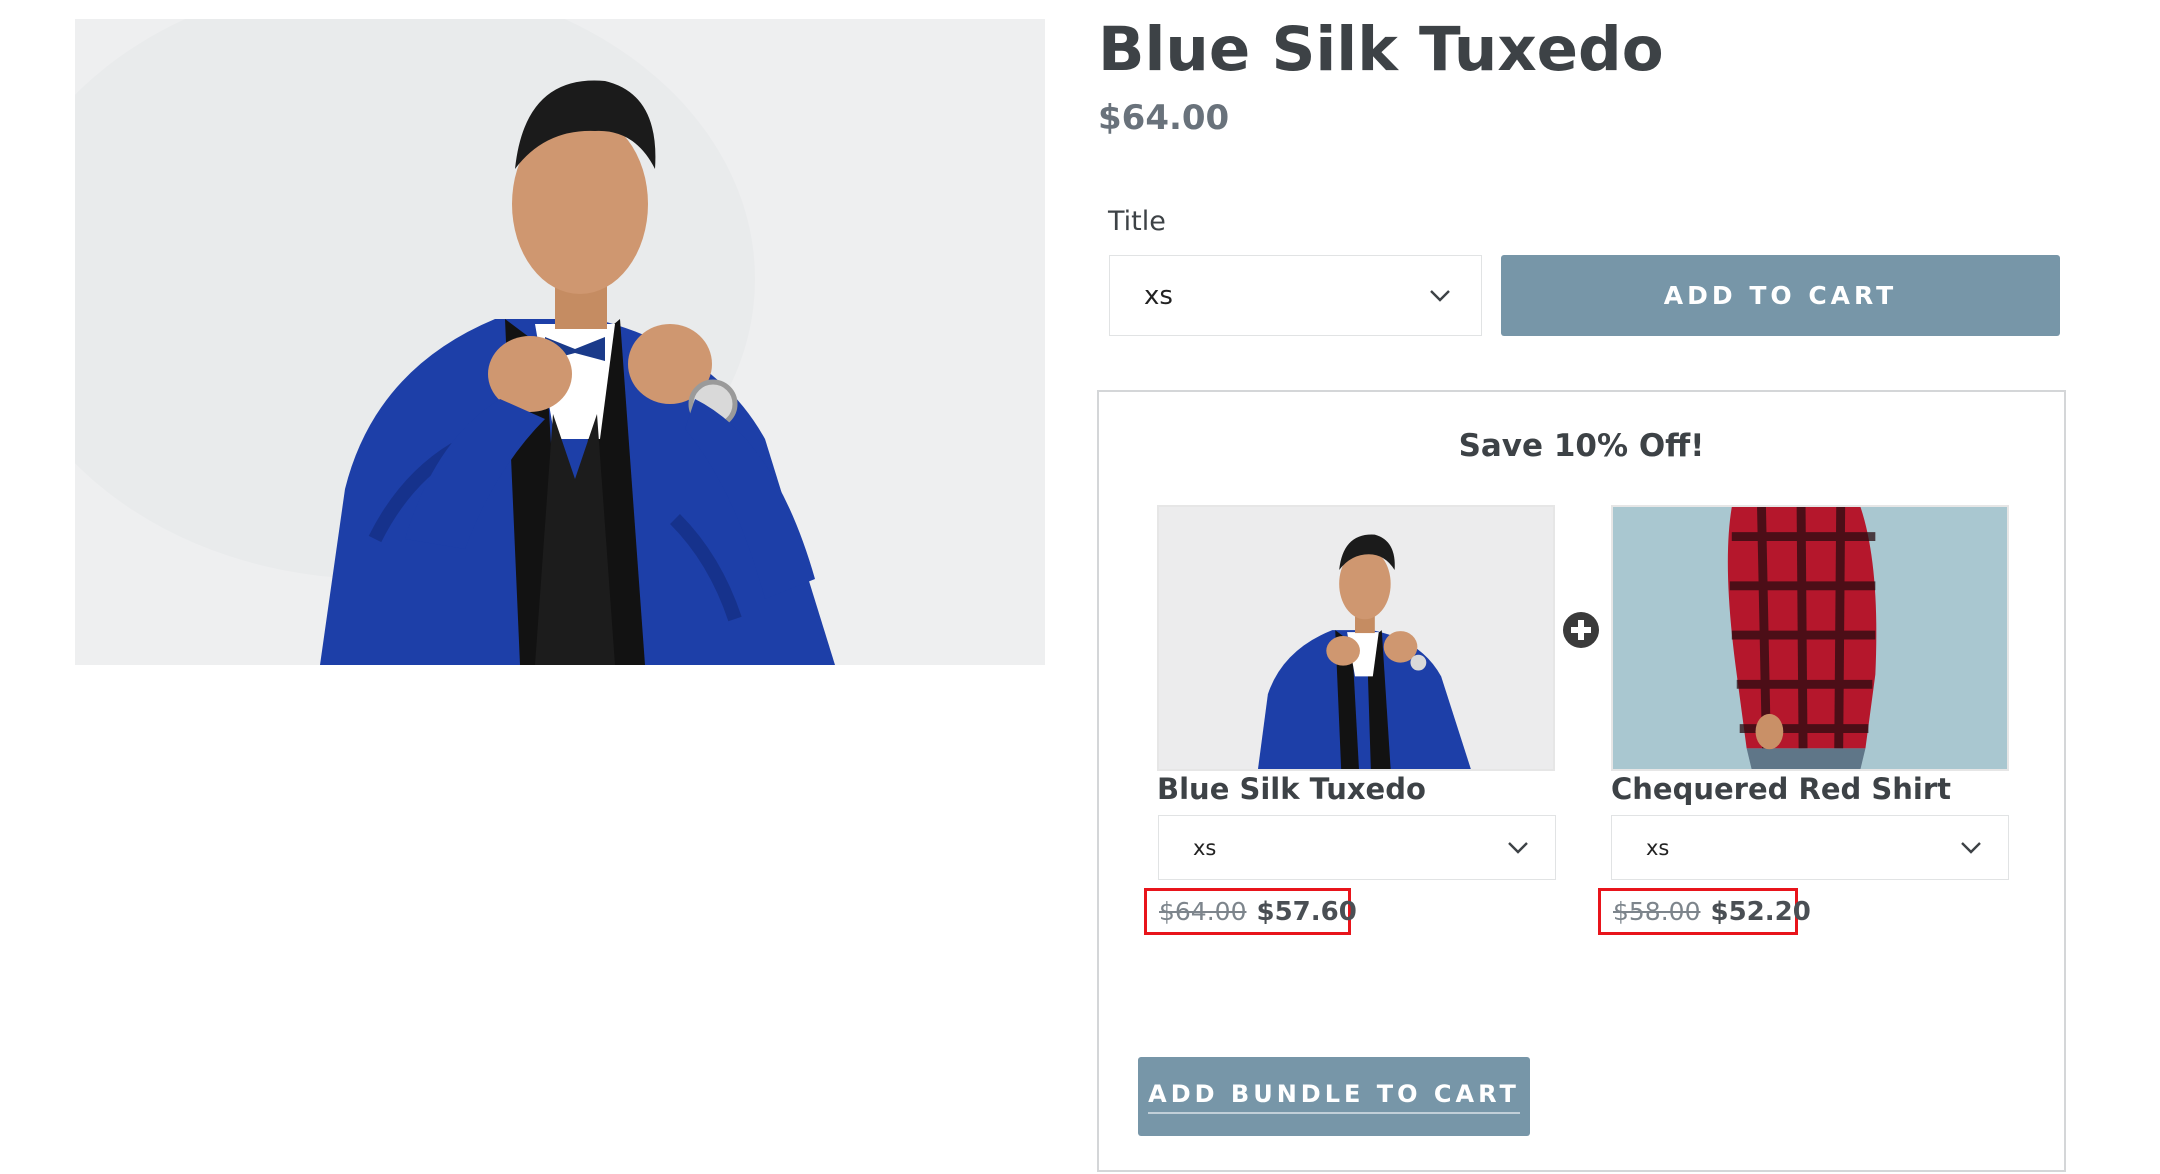 The width and height of the screenshot is (2160, 1174). I want to click on add-to-cart-button: ADD TO CART, so click(1780, 295).